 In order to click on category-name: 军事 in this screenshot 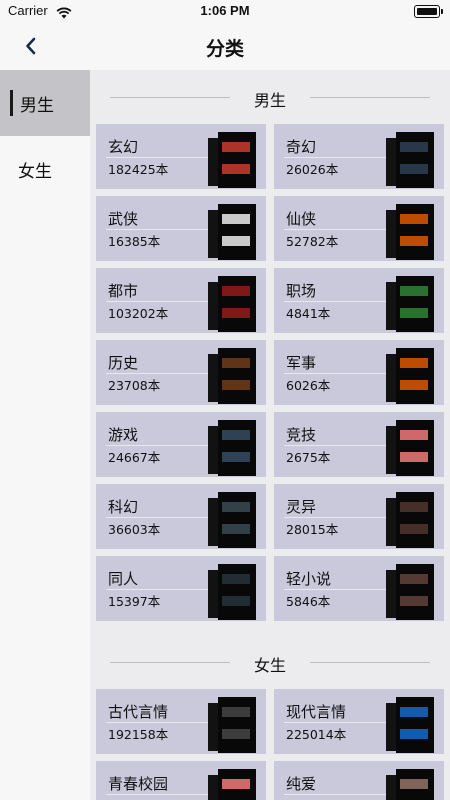, I will do `click(301, 363)`.